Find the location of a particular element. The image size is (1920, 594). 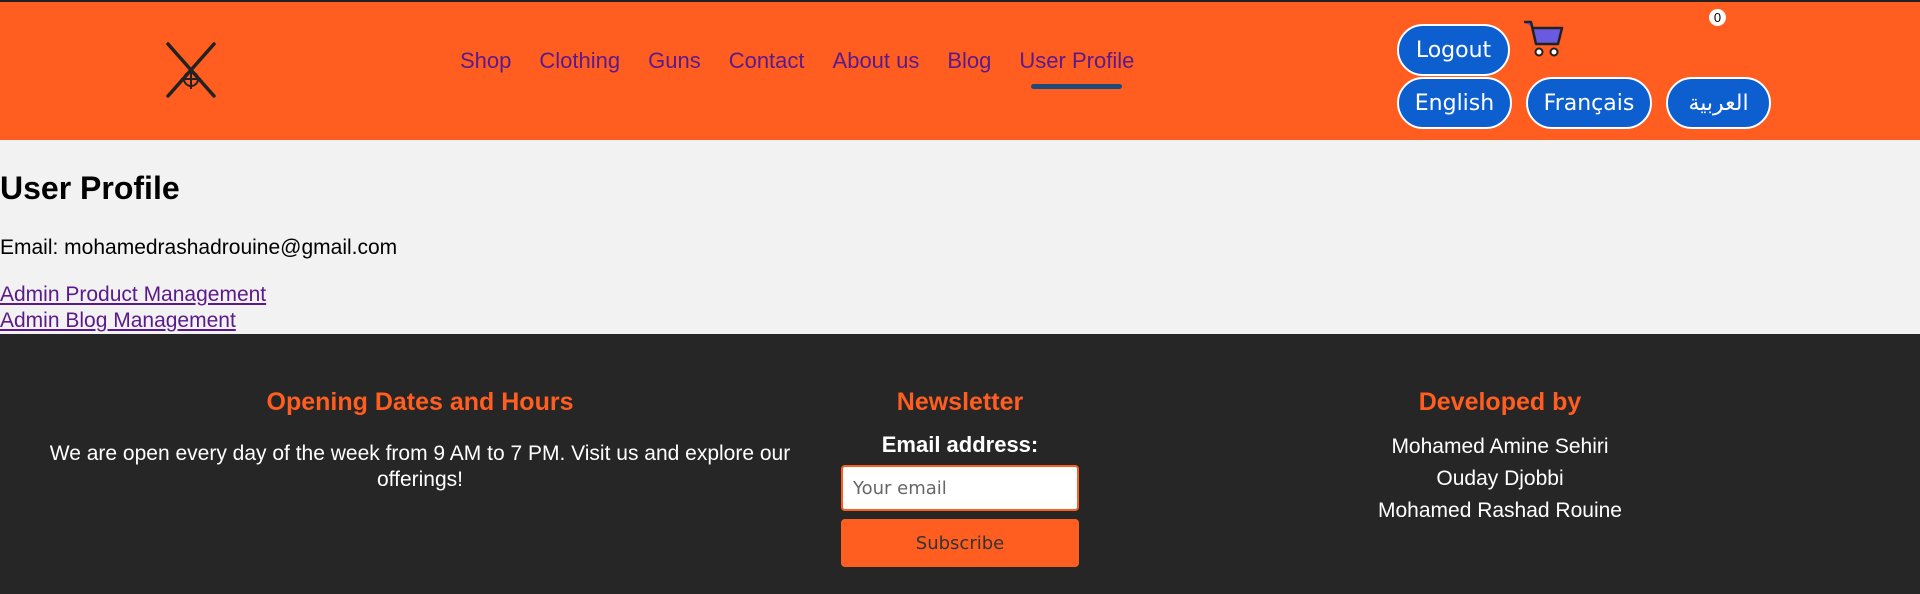

developer-name: Ouday Djobbi is located at coordinates (1500, 478).